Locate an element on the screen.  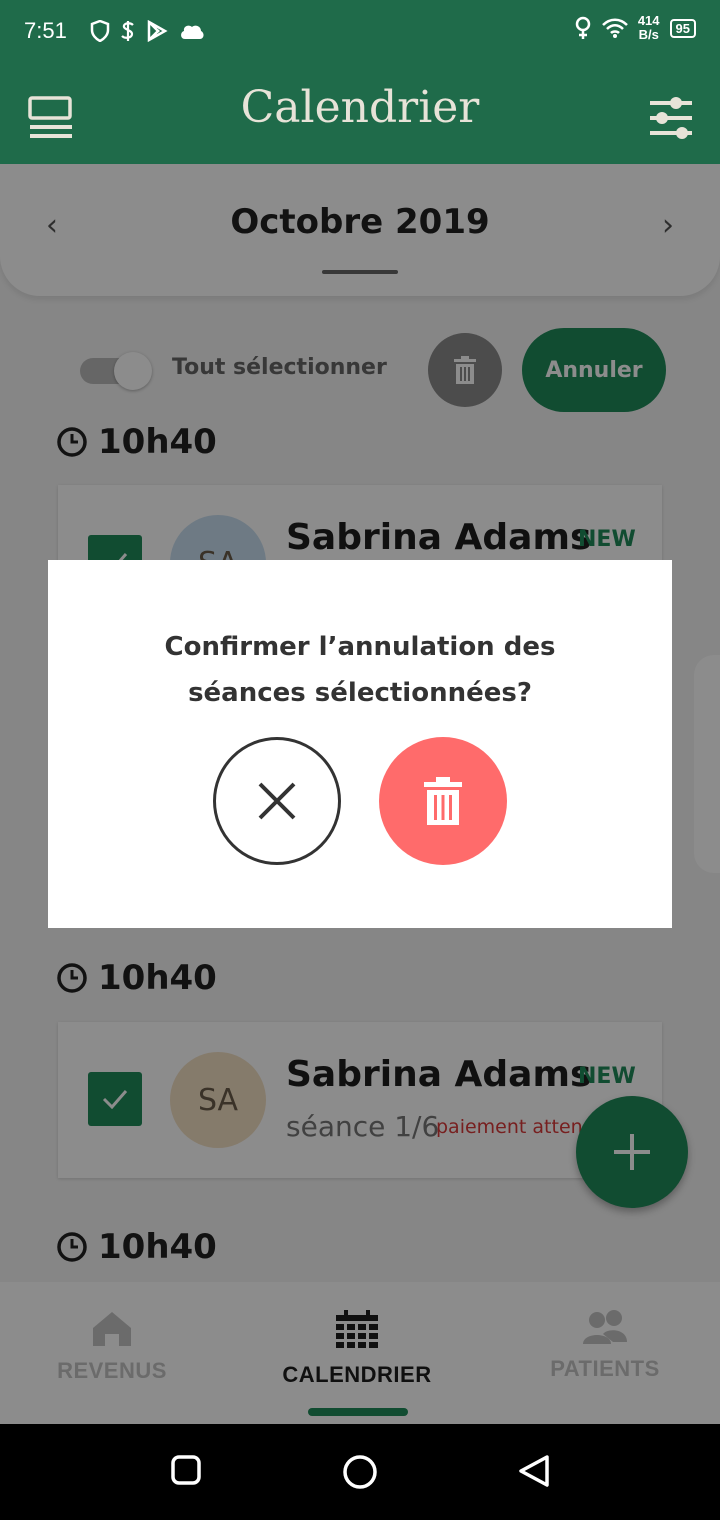
play-store-icon is located at coordinates (157, 31).